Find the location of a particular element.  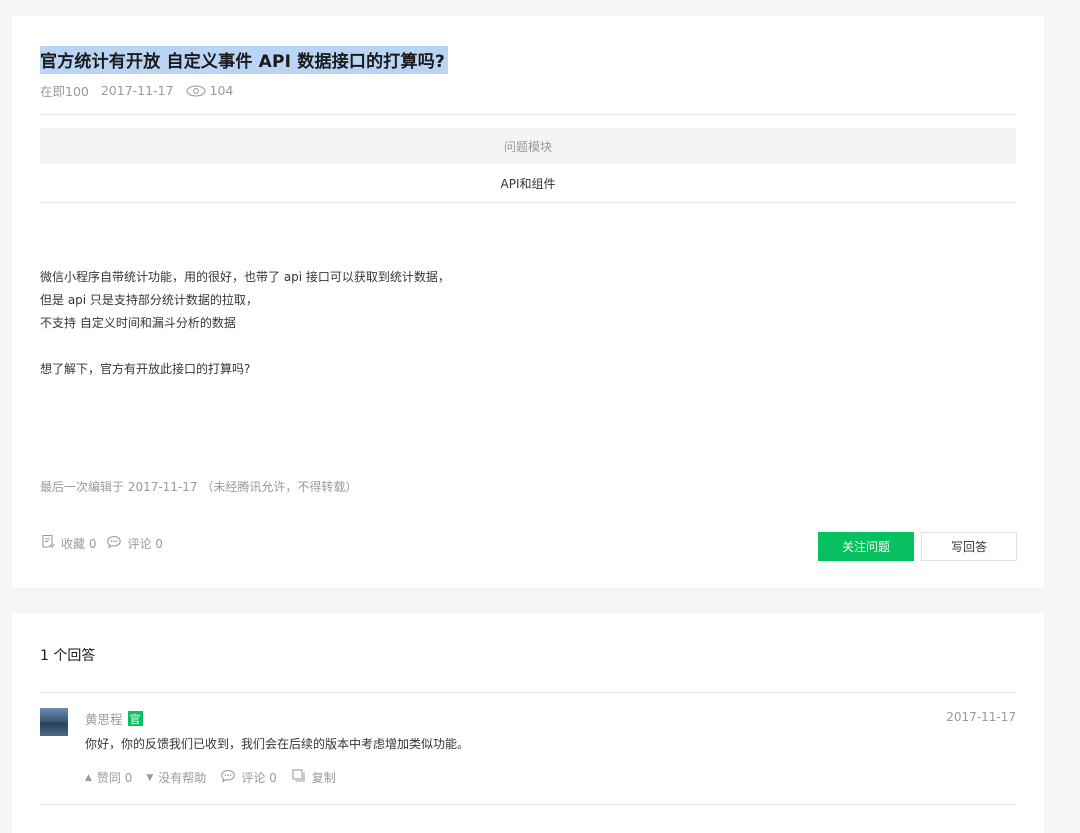

answer-comment-button: 评论 0 is located at coordinates (248, 777).